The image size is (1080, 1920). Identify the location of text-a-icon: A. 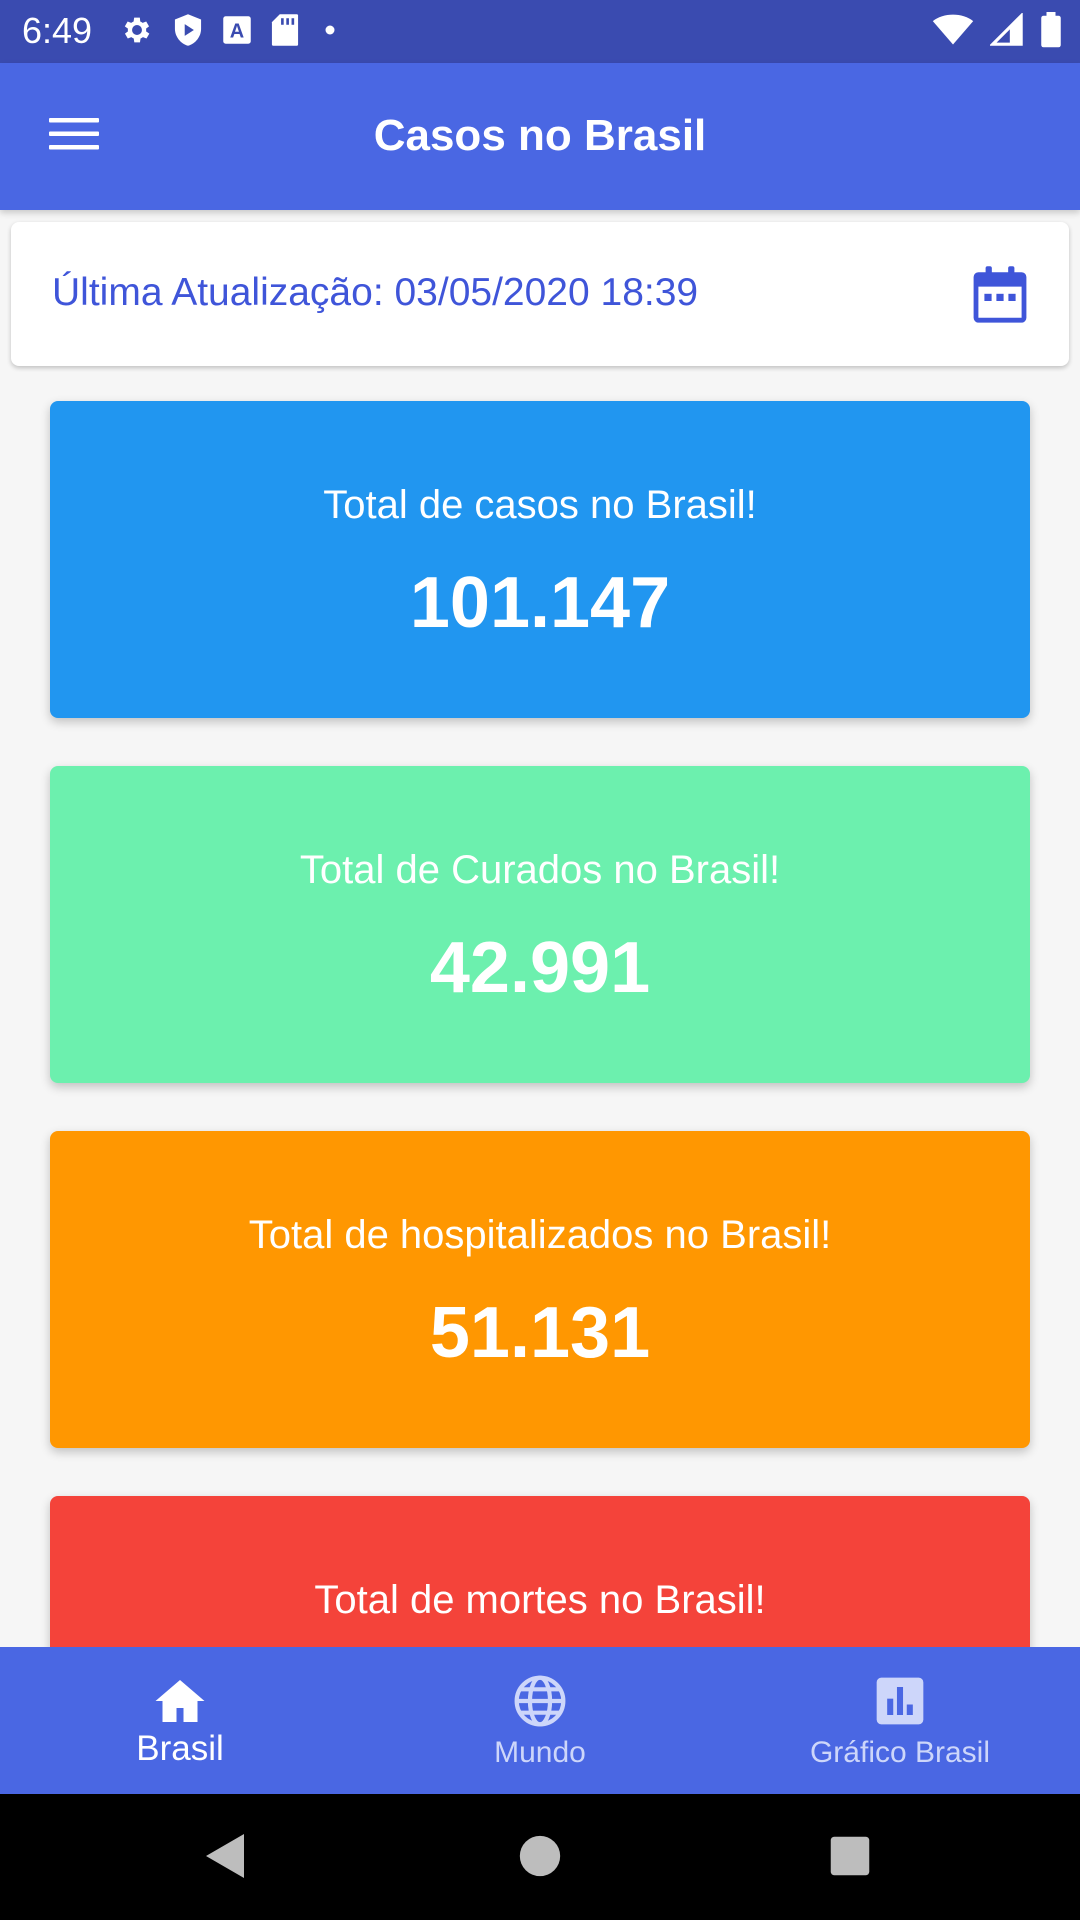
(237, 30).